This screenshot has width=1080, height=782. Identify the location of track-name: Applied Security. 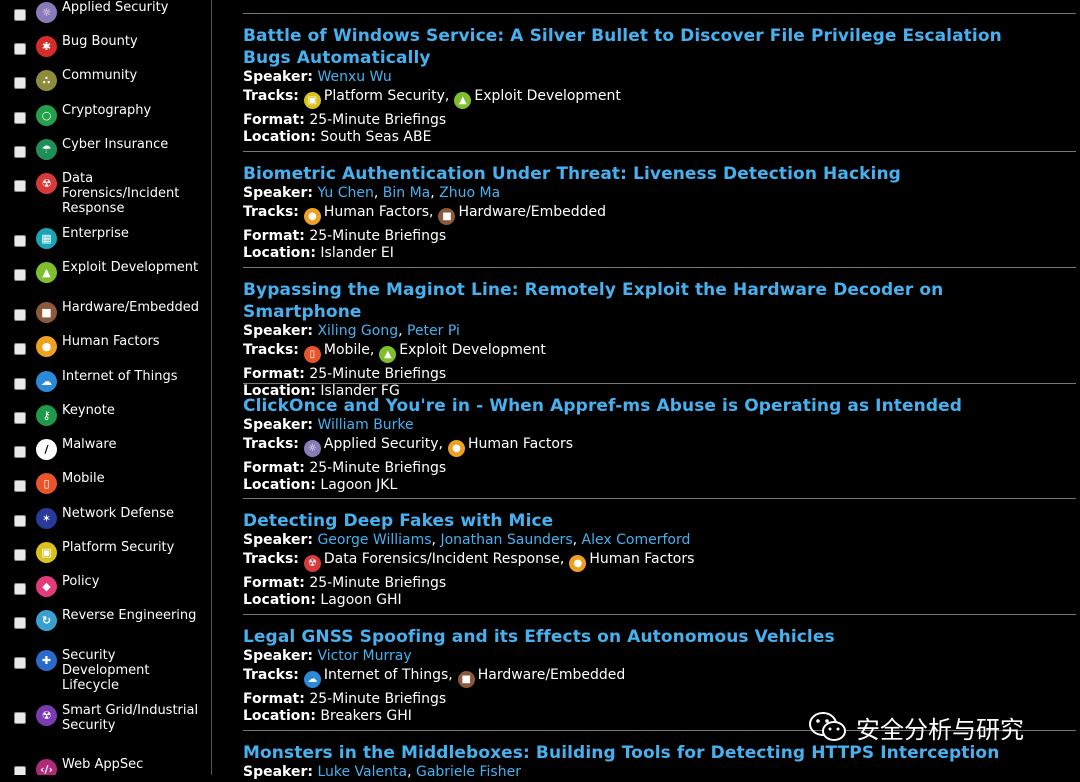
(381, 443).